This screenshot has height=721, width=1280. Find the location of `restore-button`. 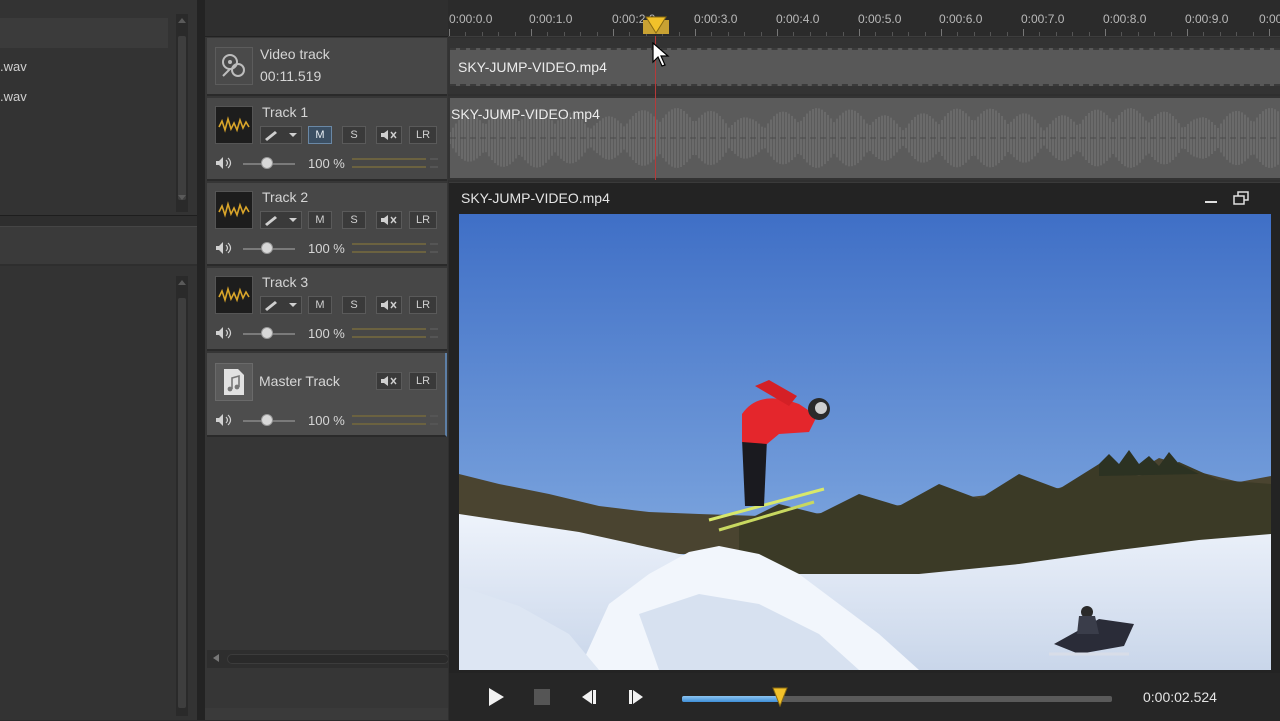

restore-button is located at coordinates (1241, 198).